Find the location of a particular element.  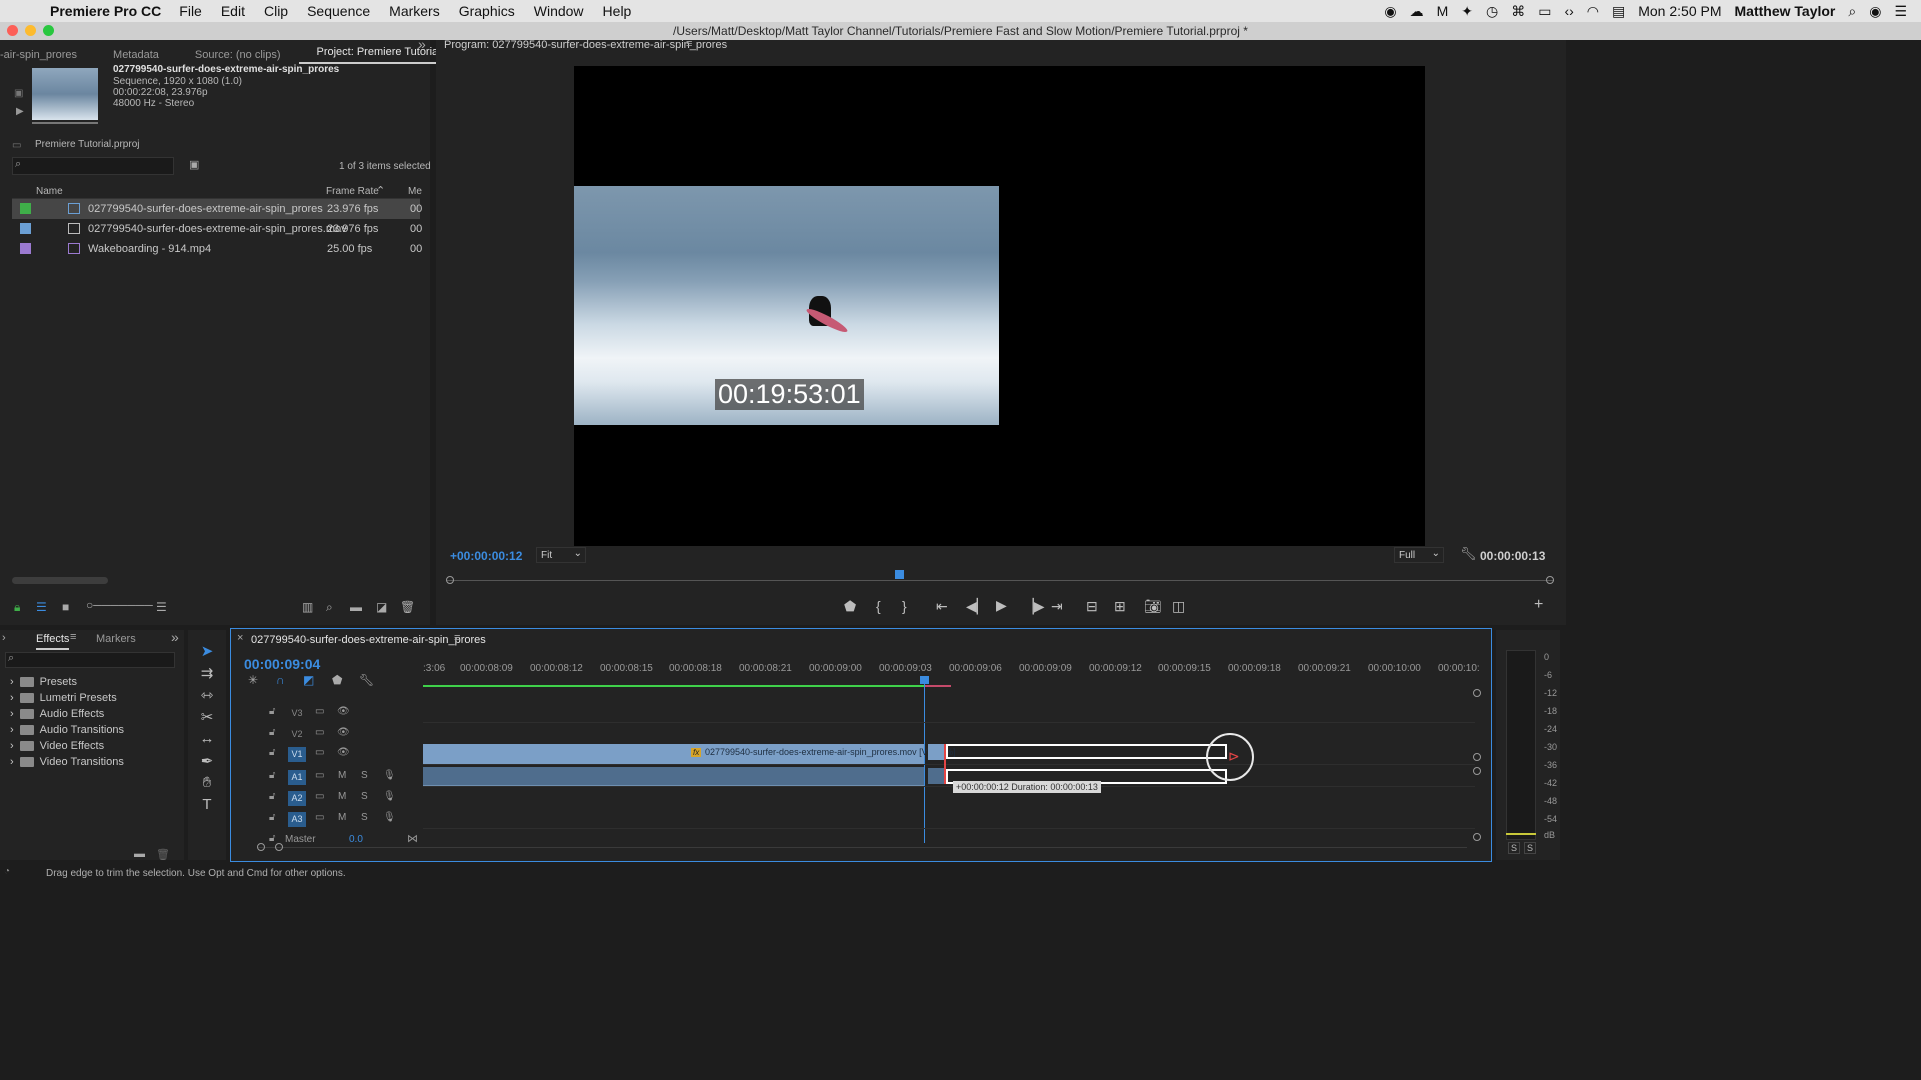

folder-audio-effects: › Audio Effects is located at coordinates (57, 714).